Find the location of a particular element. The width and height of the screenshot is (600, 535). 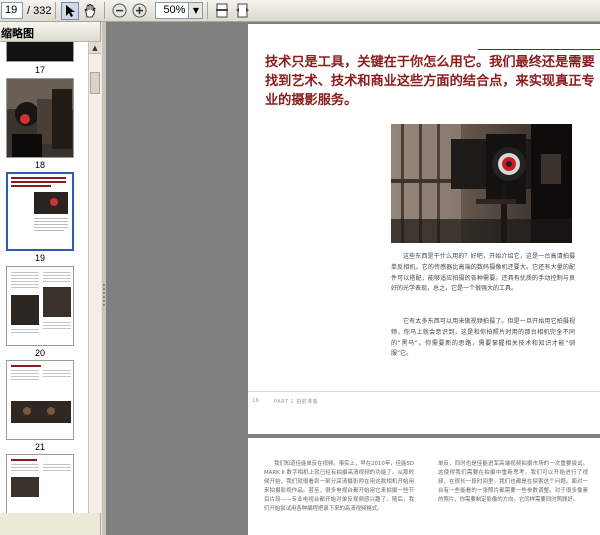

cursor-icon is located at coordinates (71, 10).